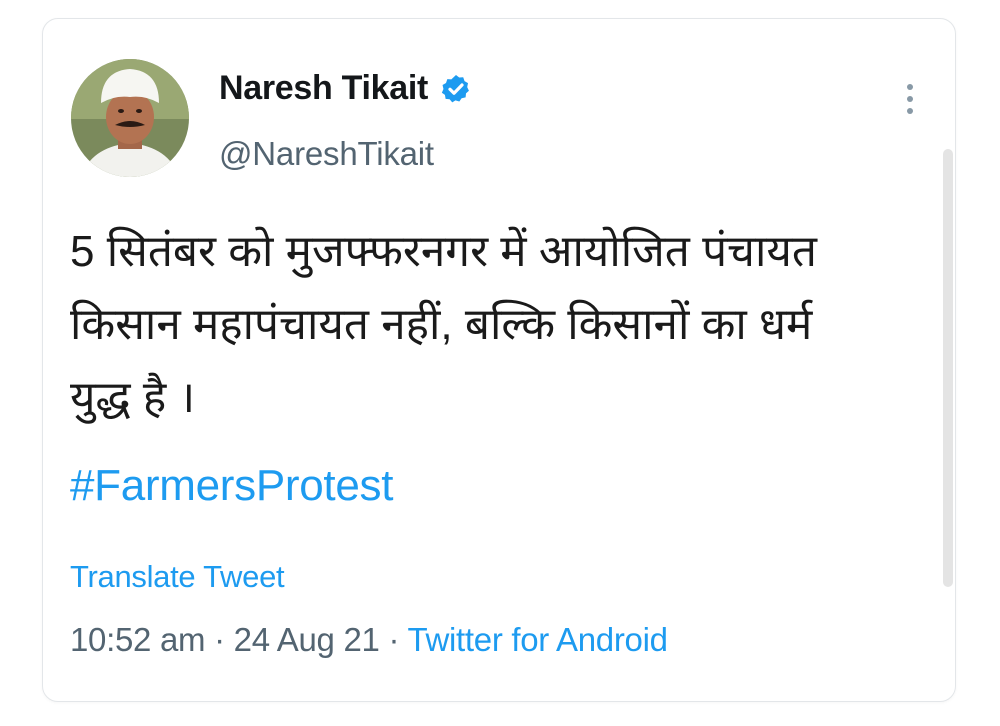 Image resolution: width=1000 pixels, height=726 pixels. What do you see at coordinates (138, 639) in the screenshot?
I see `tweet-time: 10:52 am` at bounding box center [138, 639].